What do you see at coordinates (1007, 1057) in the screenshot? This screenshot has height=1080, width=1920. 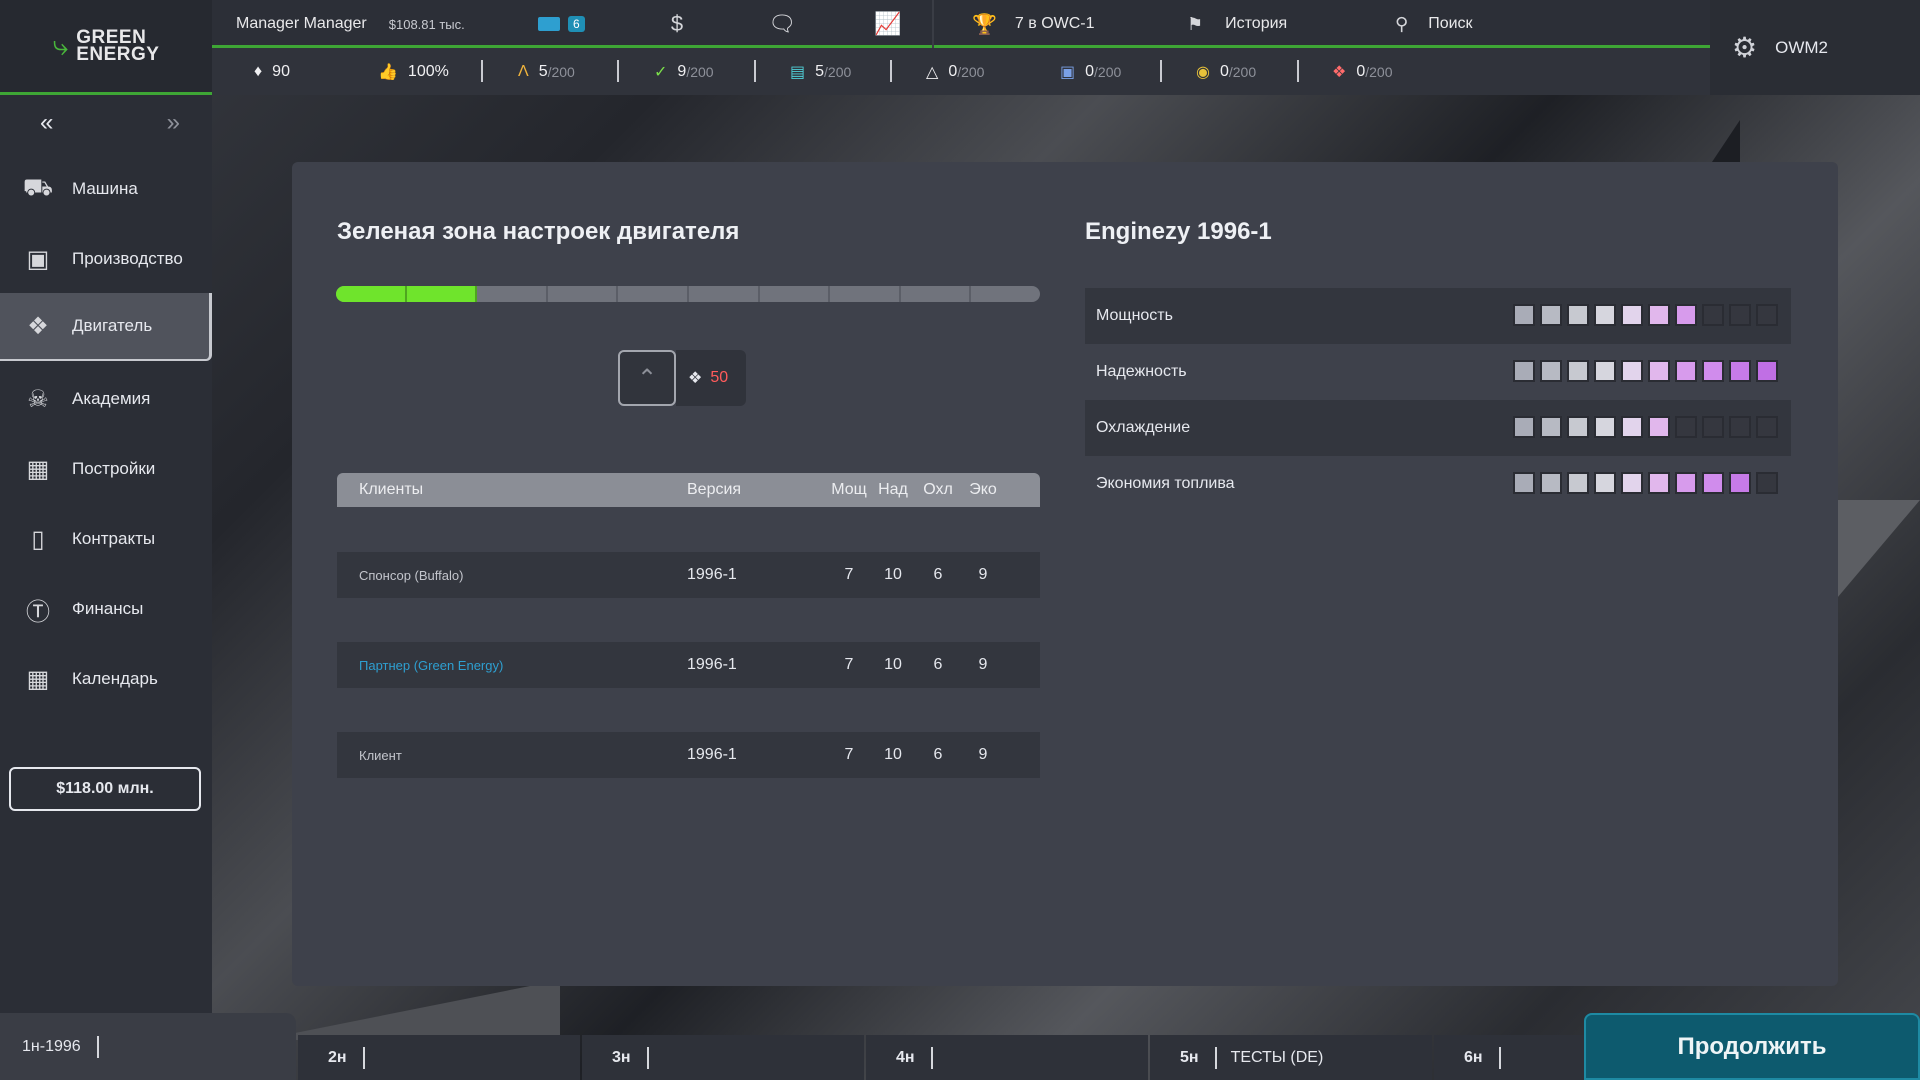 I see `timeline-week: 4н` at bounding box center [1007, 1057].